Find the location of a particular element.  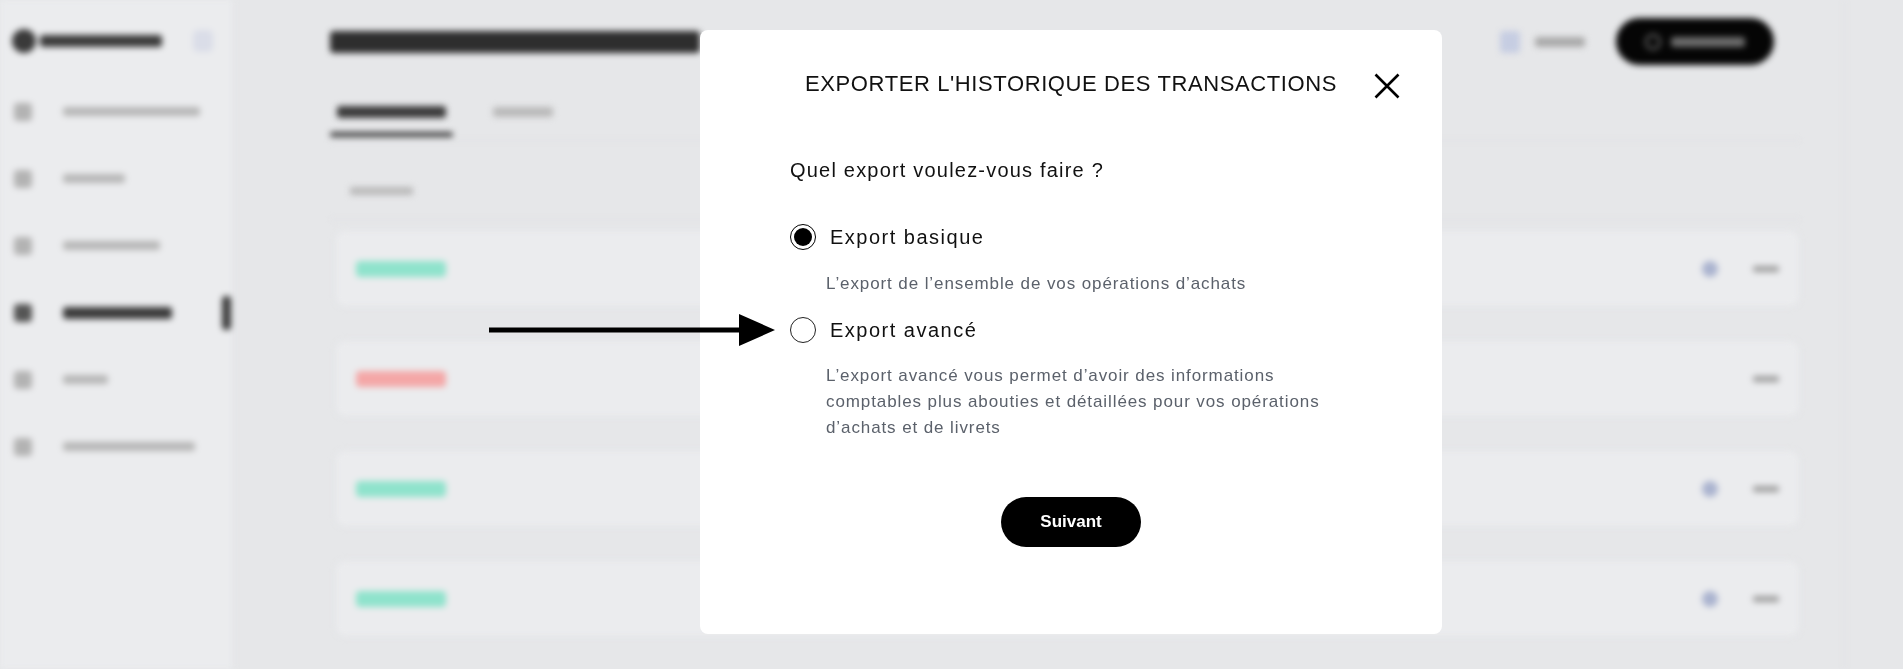

option-description: L’export avancé vous permet d’avoir des informations comptables plus abouties et détaillées pour vos opérations d’achats et de livrets is located at coordinates (1073, 402).